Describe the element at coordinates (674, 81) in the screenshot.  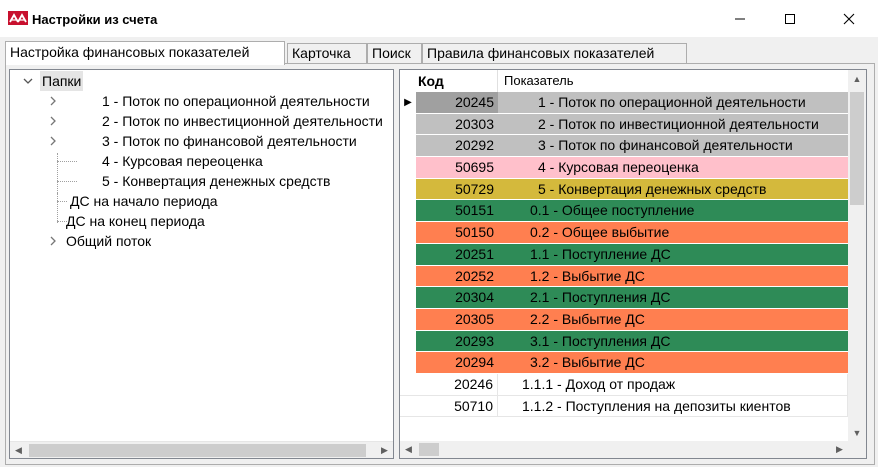
I see `column-header-indicator: Показатель` at that location.